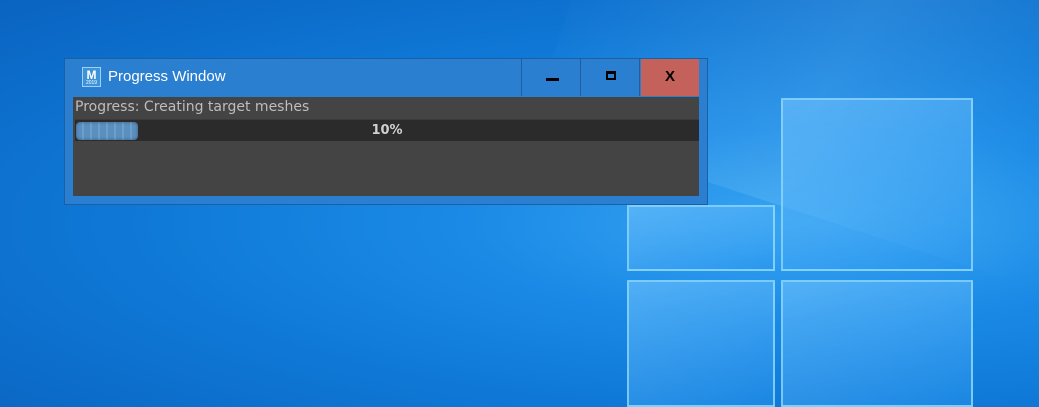  I want to click on progress-bar: 10%, so click(387, 130).